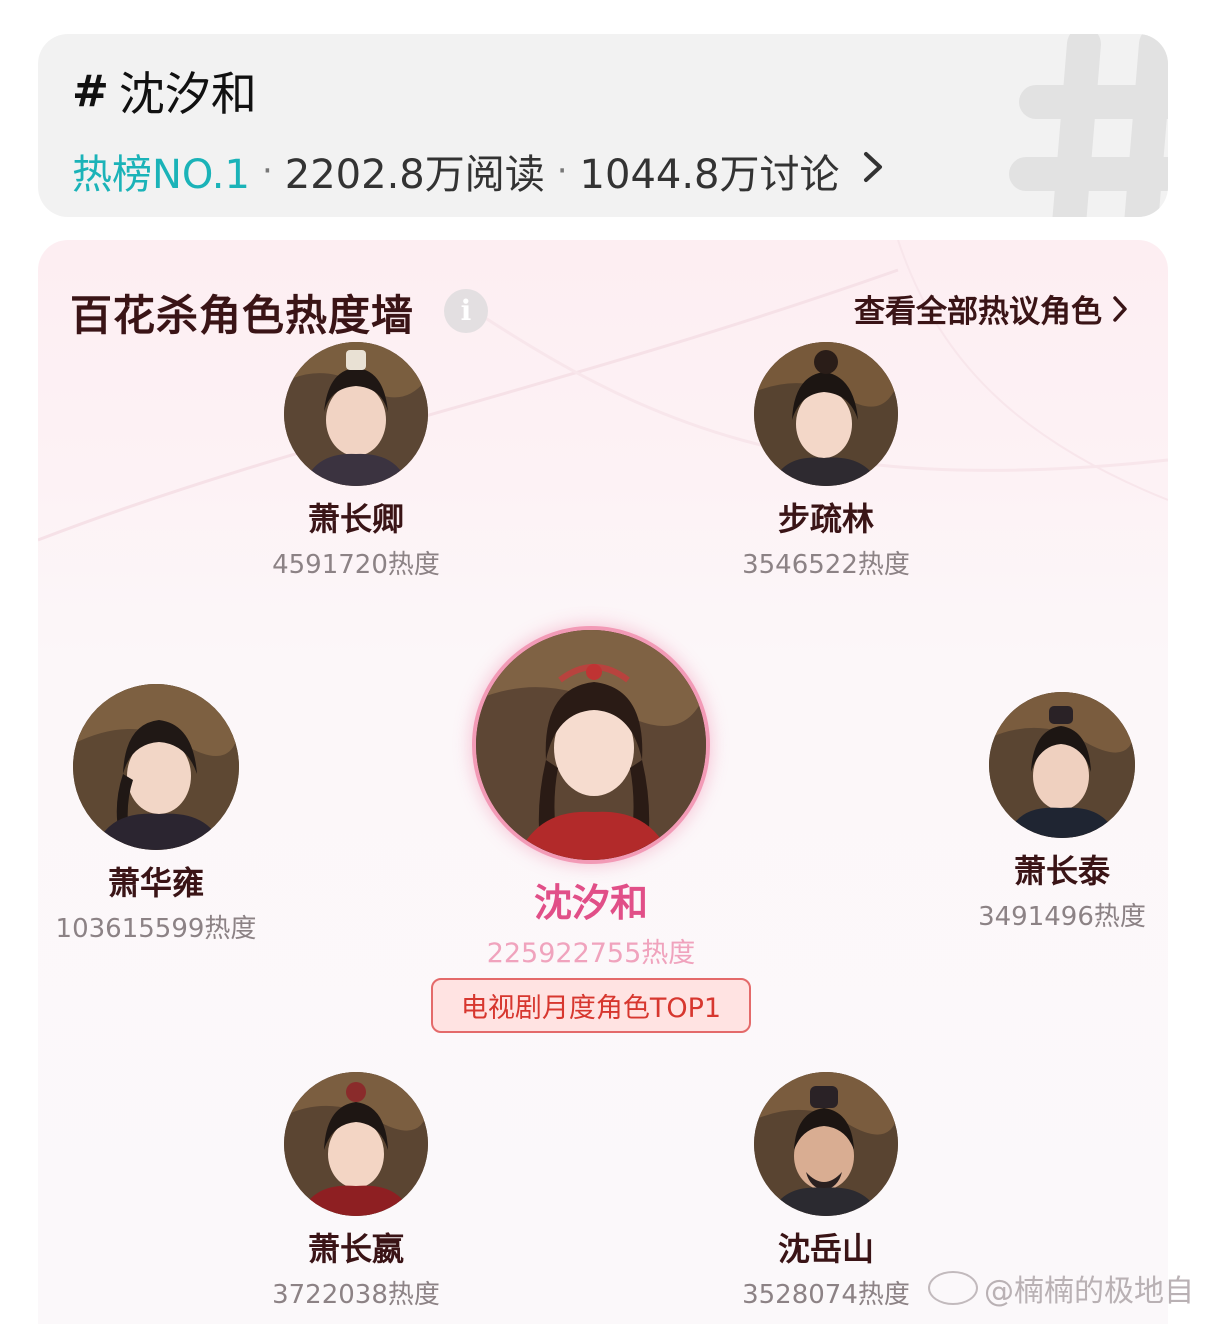  What do you see at coordinates (825, 1249) in the screenshot?
I see `character-name: 沈岳山` at bounding box center [825, 1249].